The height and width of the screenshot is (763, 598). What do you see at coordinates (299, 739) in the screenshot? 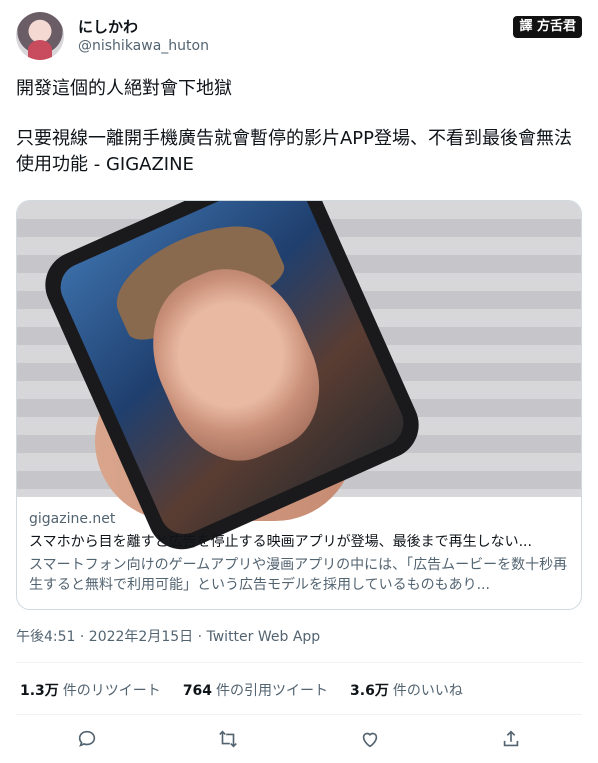
I see `tweet-actions` at bounding box center [299, 739].